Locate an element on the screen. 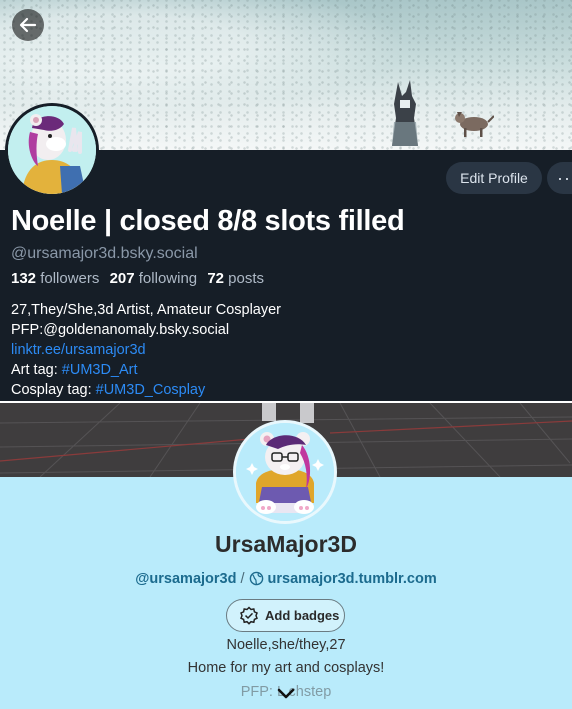  profile-stats: 132 followers 207 following 72 posts is located at coordinates (137, 278).